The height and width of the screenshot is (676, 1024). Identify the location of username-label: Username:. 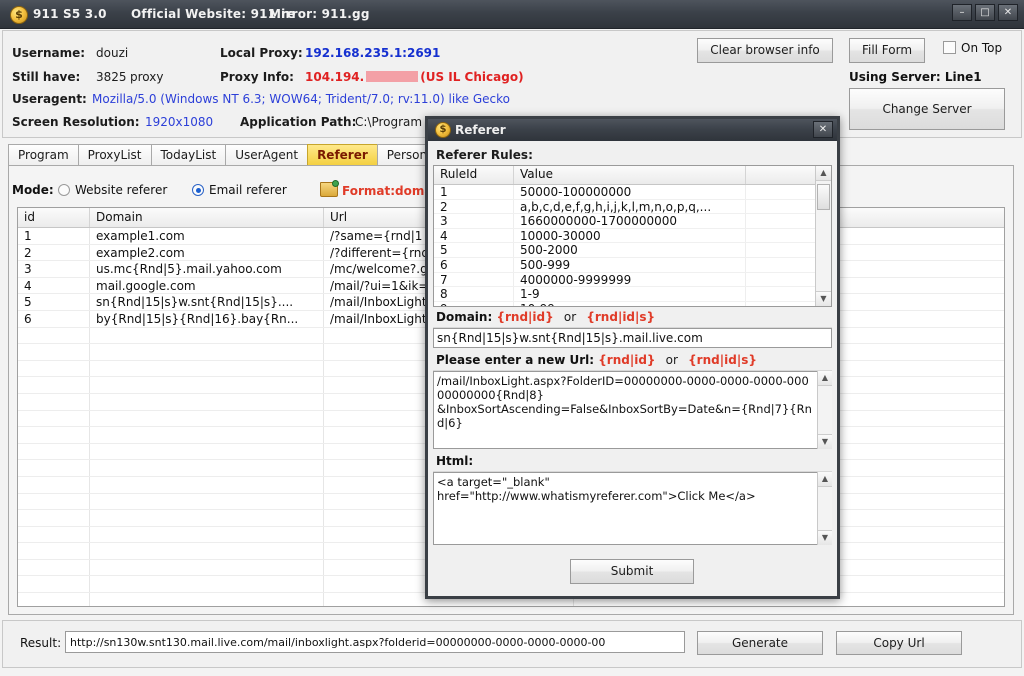
(49, 53).